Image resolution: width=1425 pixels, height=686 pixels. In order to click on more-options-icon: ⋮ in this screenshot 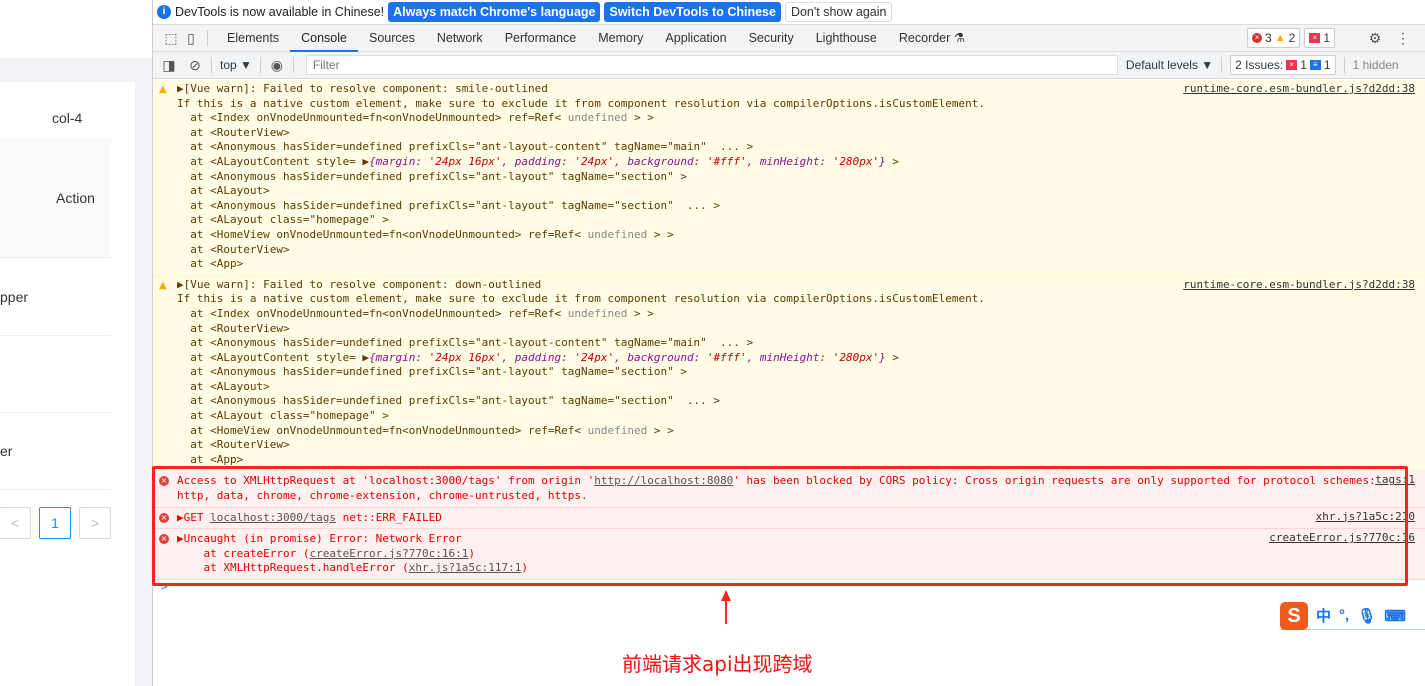, I will do `click(1403, 38)`.